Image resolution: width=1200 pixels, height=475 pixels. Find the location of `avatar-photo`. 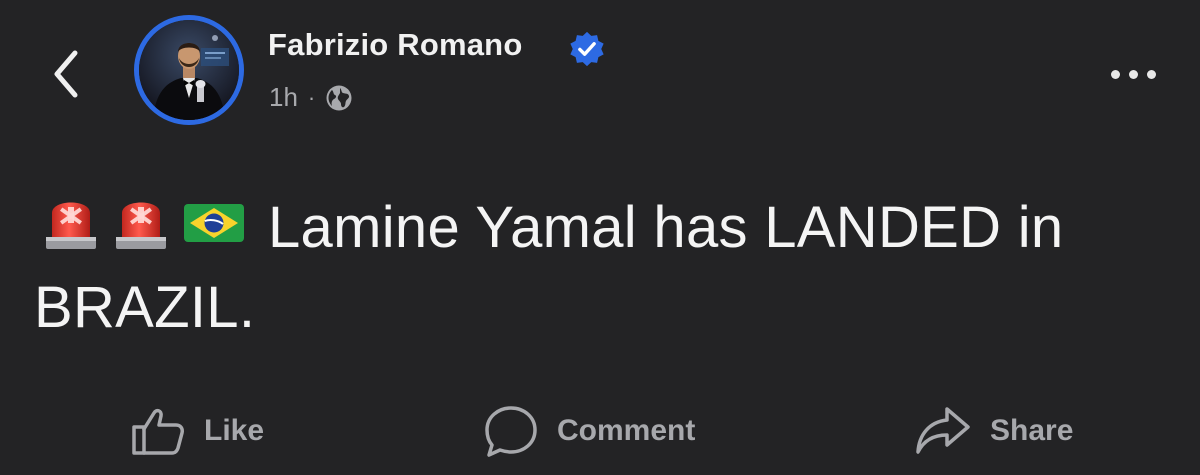

avatar-photo is located at coordinates (189, 70).